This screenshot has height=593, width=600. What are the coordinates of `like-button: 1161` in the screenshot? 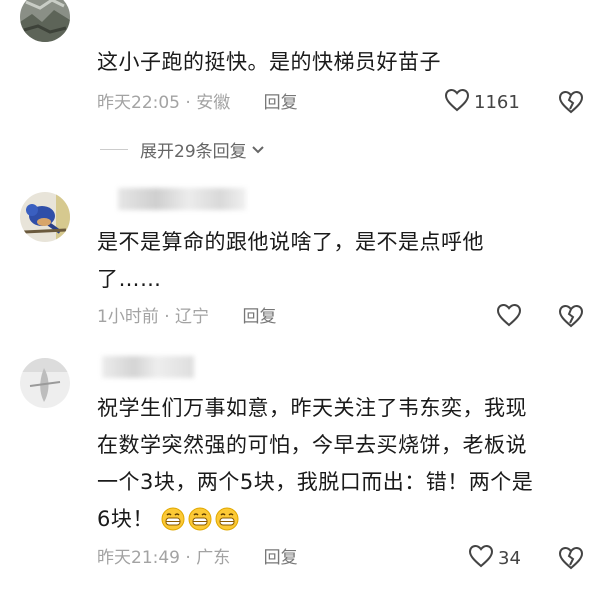 It's located at (482, 102).